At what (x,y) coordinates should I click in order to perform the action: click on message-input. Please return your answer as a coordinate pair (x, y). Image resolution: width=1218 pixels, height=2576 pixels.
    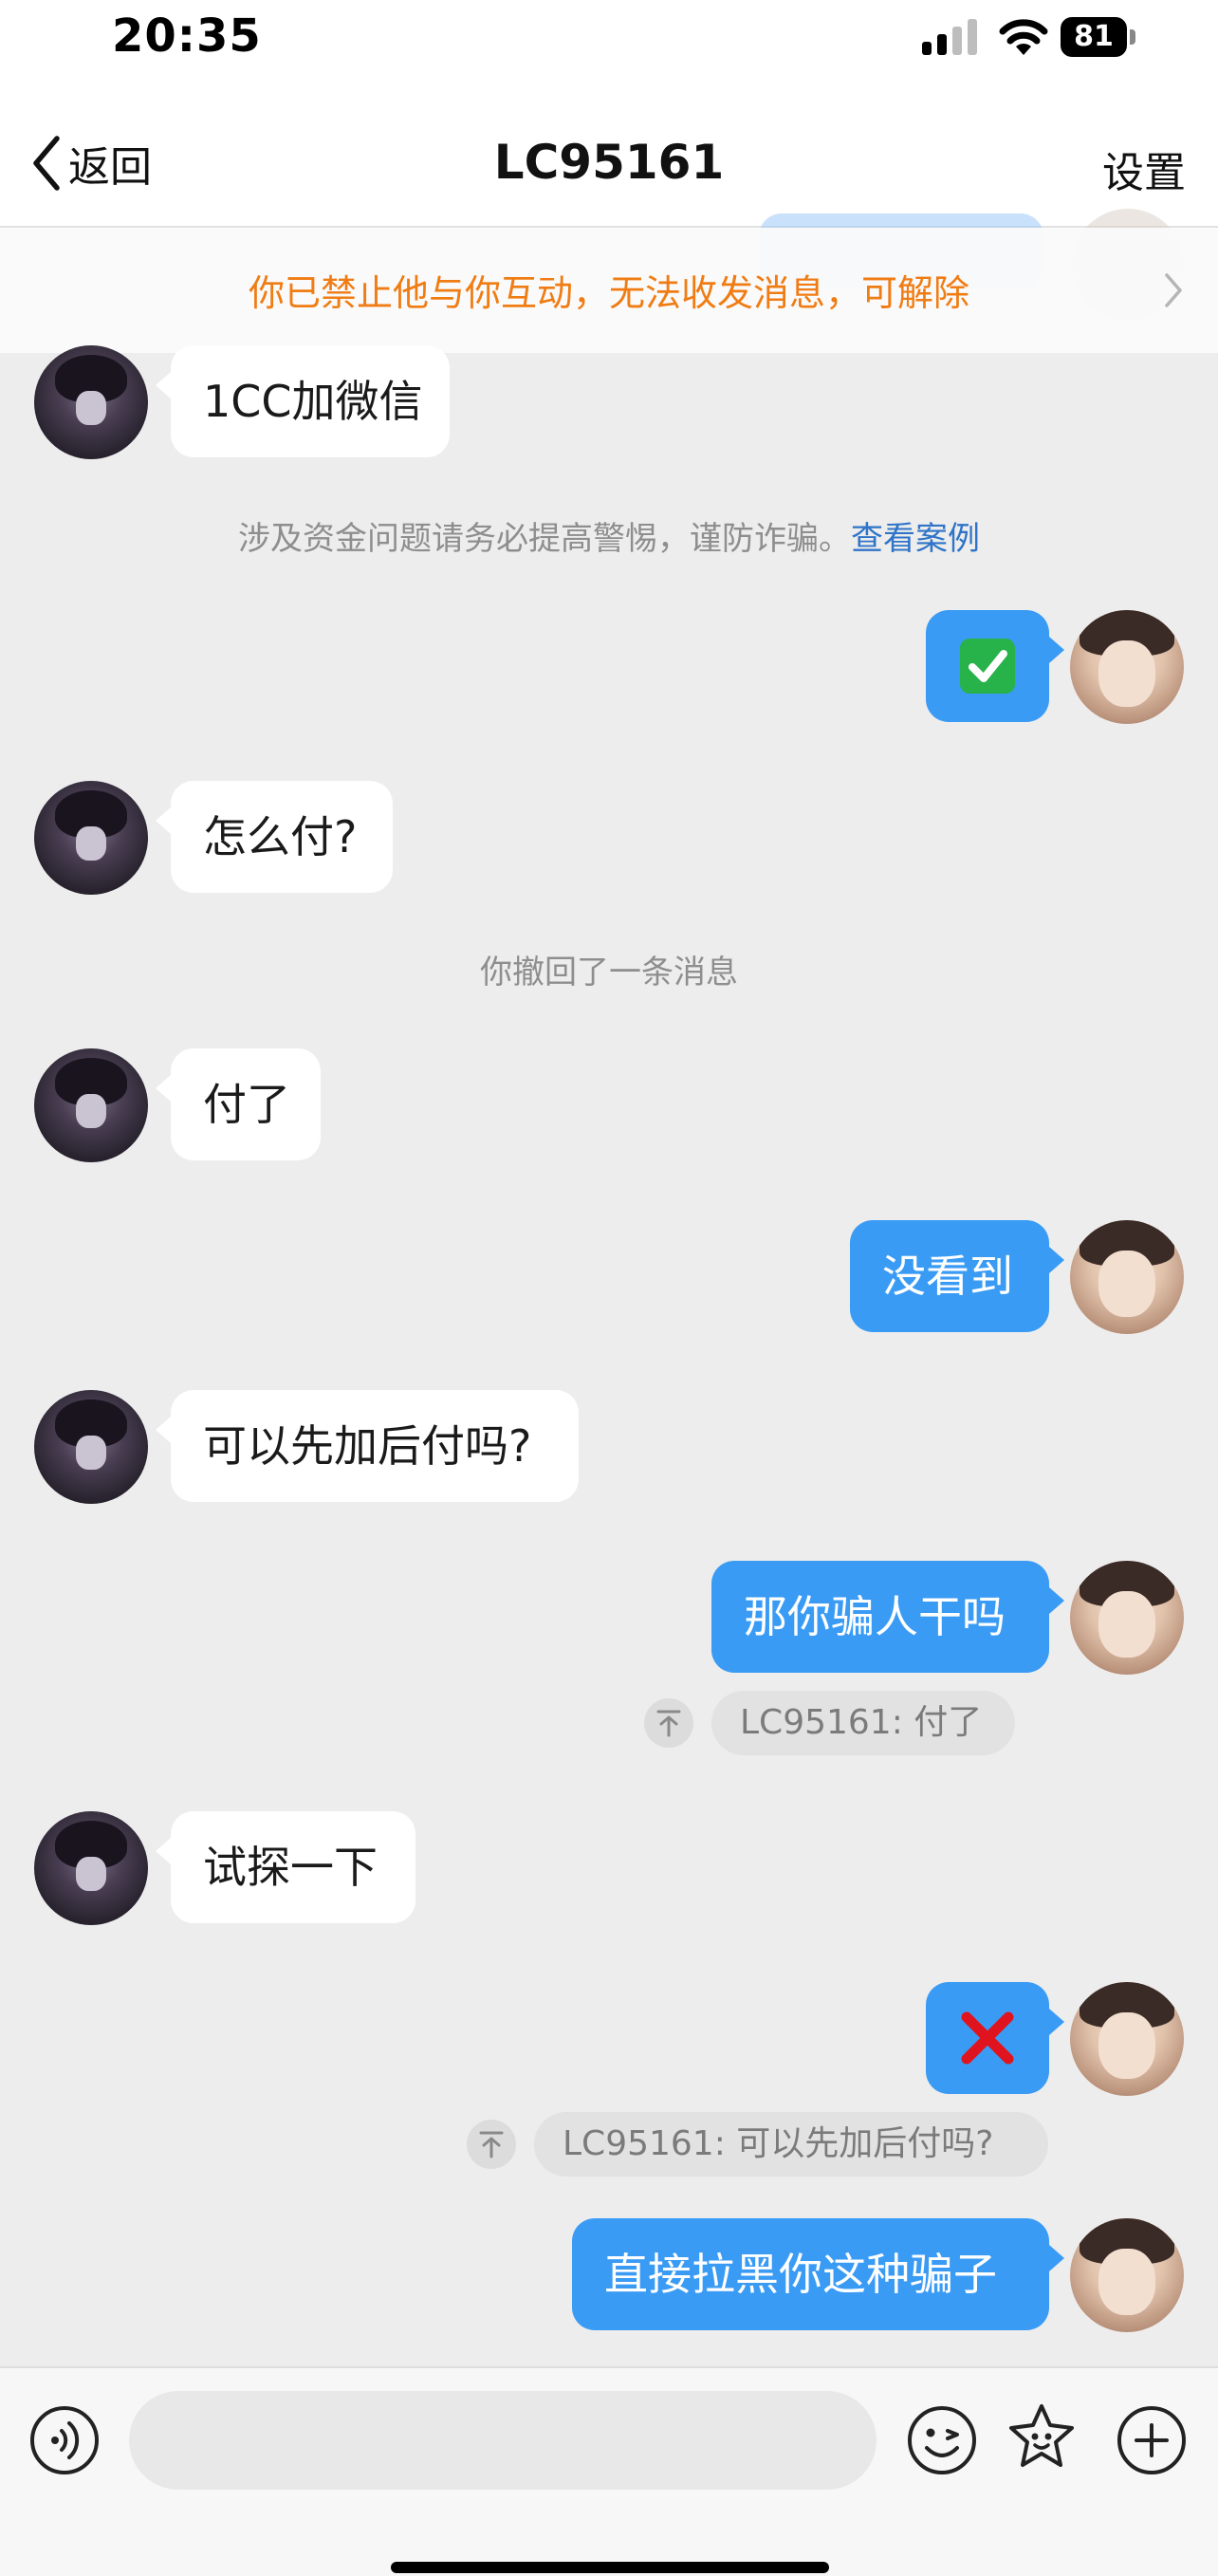
    Looking at the image, I should click on (503, 2440).